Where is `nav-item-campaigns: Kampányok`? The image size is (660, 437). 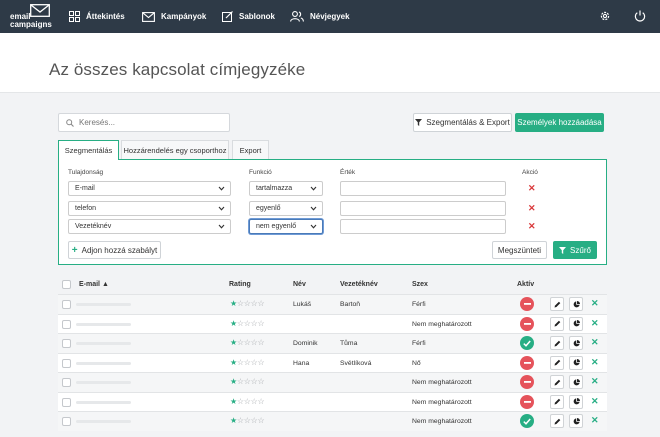 nav-item-campaigns: Kampányok is located at coordinates (174, 16).